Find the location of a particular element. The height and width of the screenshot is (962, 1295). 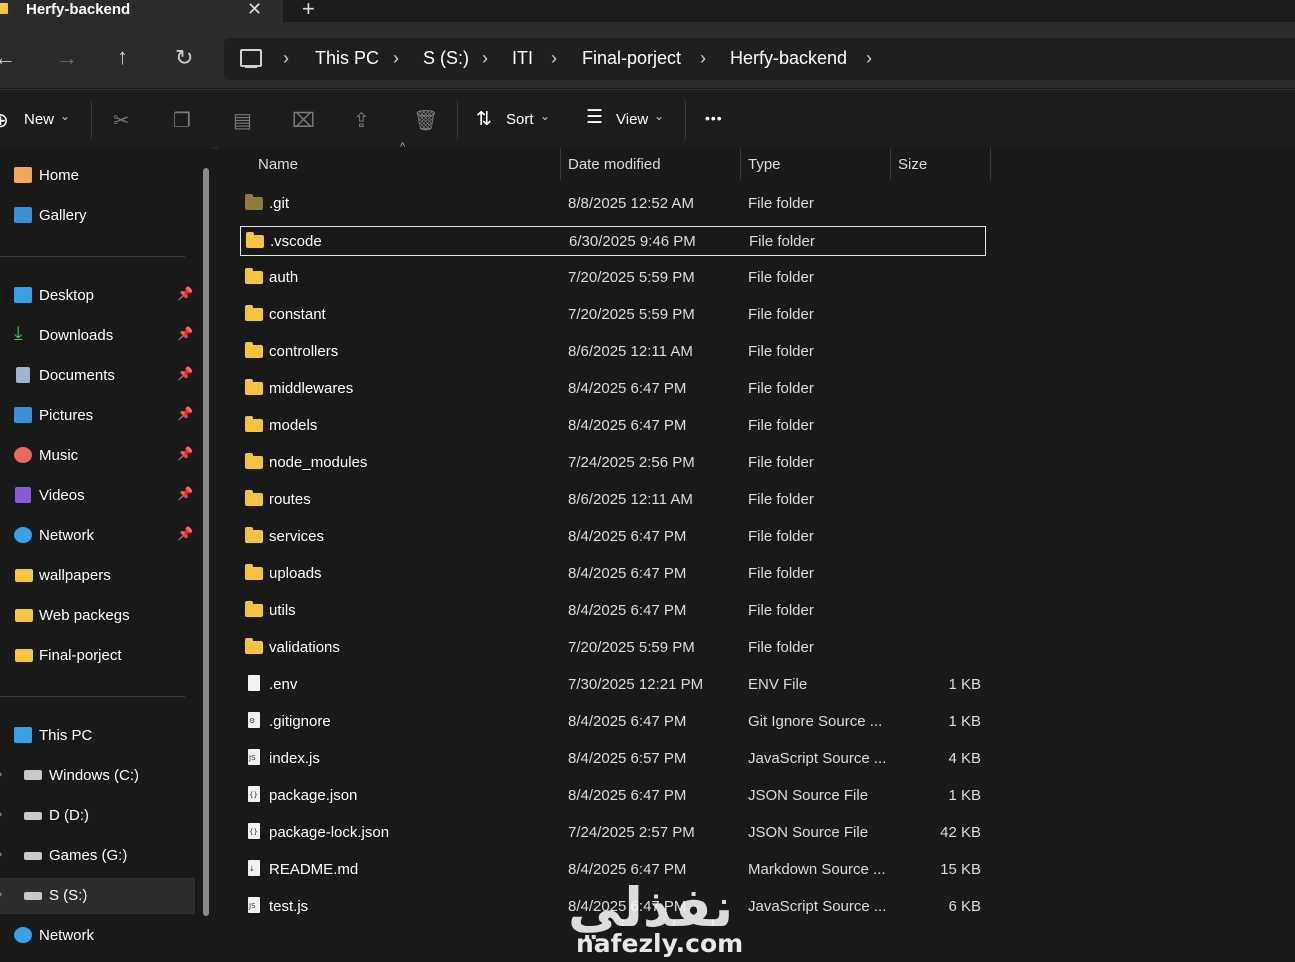

file-type-badge: ⚙ is located at coordinates (252, 721).